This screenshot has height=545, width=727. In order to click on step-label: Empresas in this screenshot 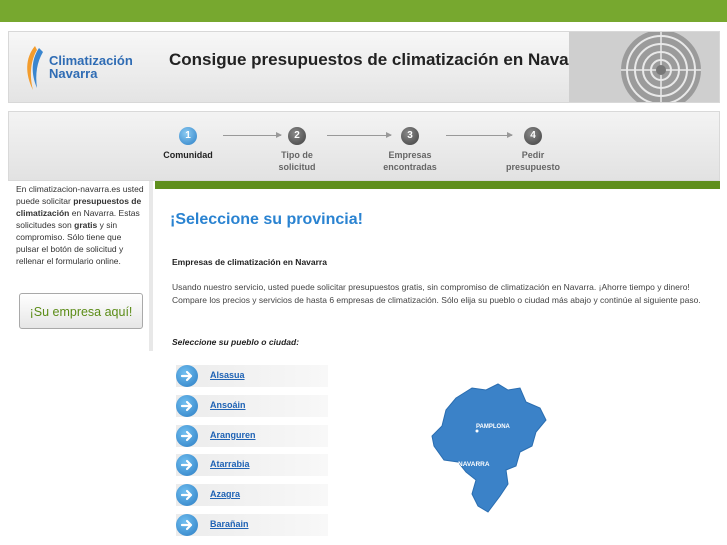, I will do `click(410, 155)`.